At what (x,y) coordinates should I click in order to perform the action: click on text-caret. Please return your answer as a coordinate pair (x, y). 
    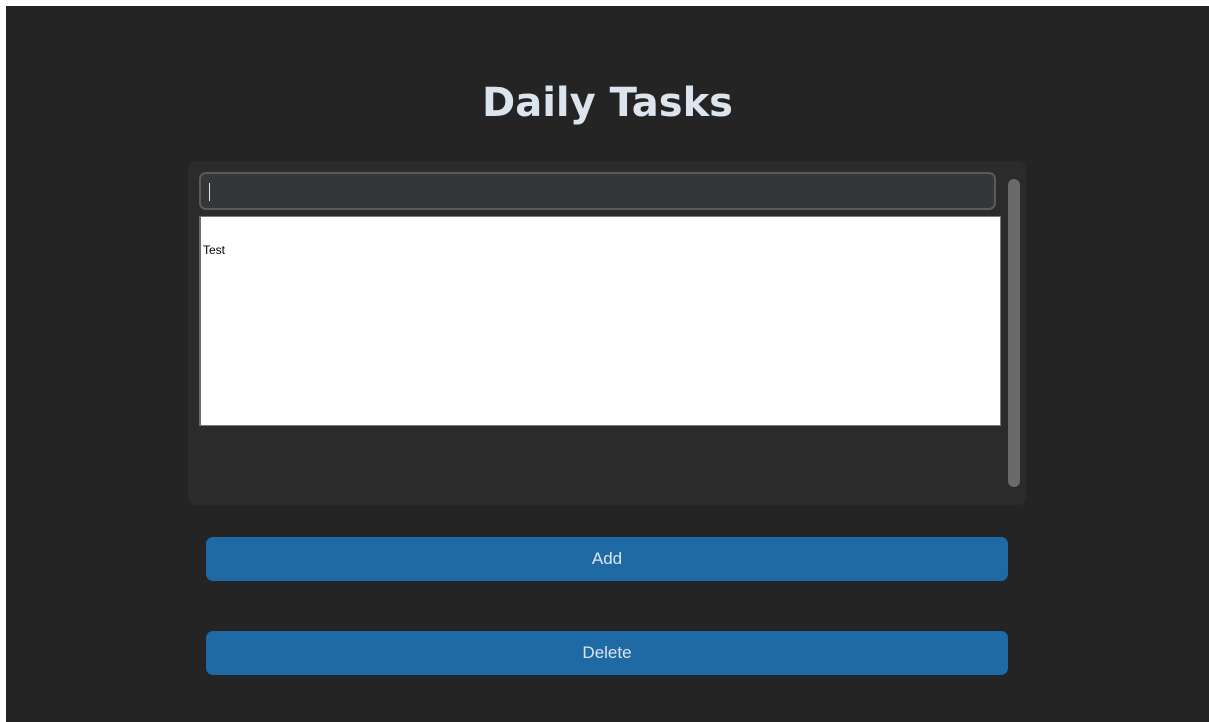
    Looking at the image, I should click on (209, 192).